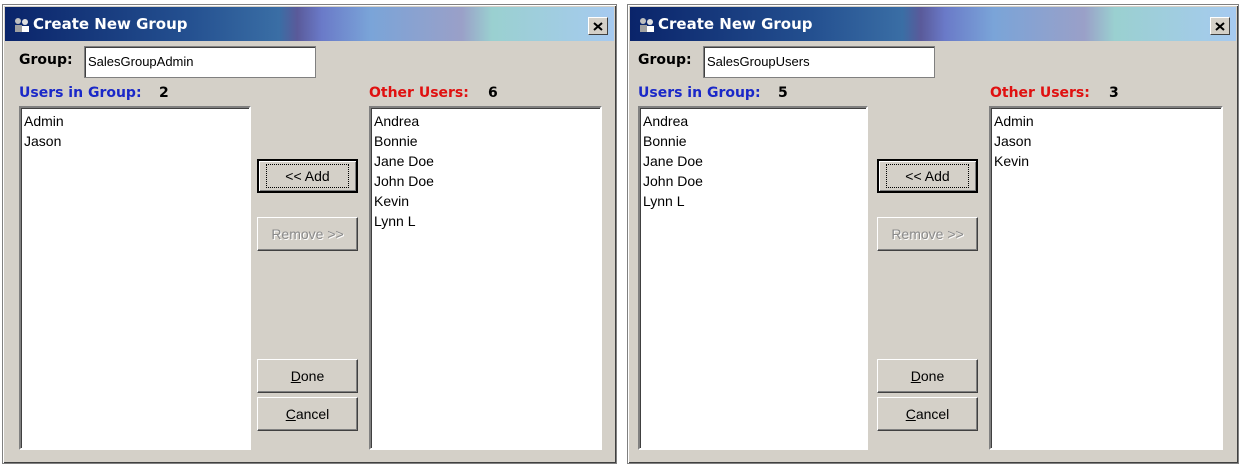  Describe the element at coordinates (819, 62) in the screenshot. I see `group-name-input: SalesGroupUsers` at that location.